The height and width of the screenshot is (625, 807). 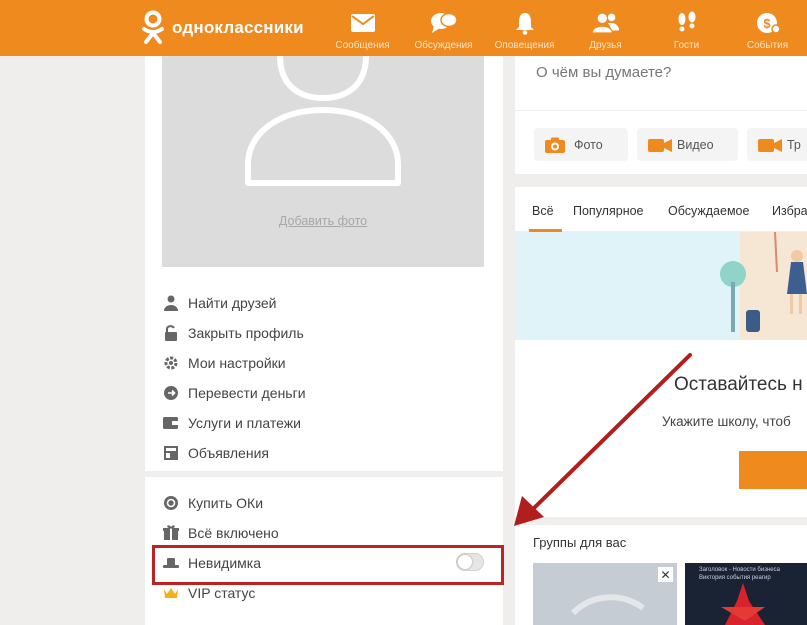 What do you see at coordinates (323, 121) in the screenshot?
I see `user-silhouette-icon` at bounding box center [323, 121].